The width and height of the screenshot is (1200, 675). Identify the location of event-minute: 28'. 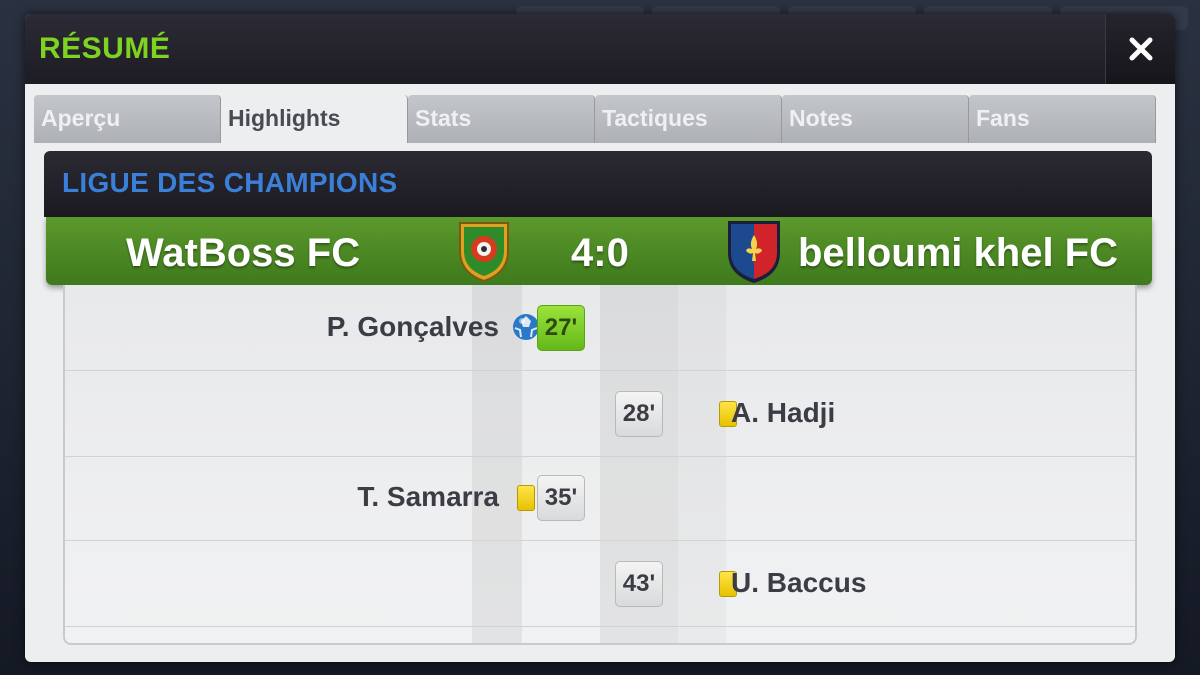
(639, 414).